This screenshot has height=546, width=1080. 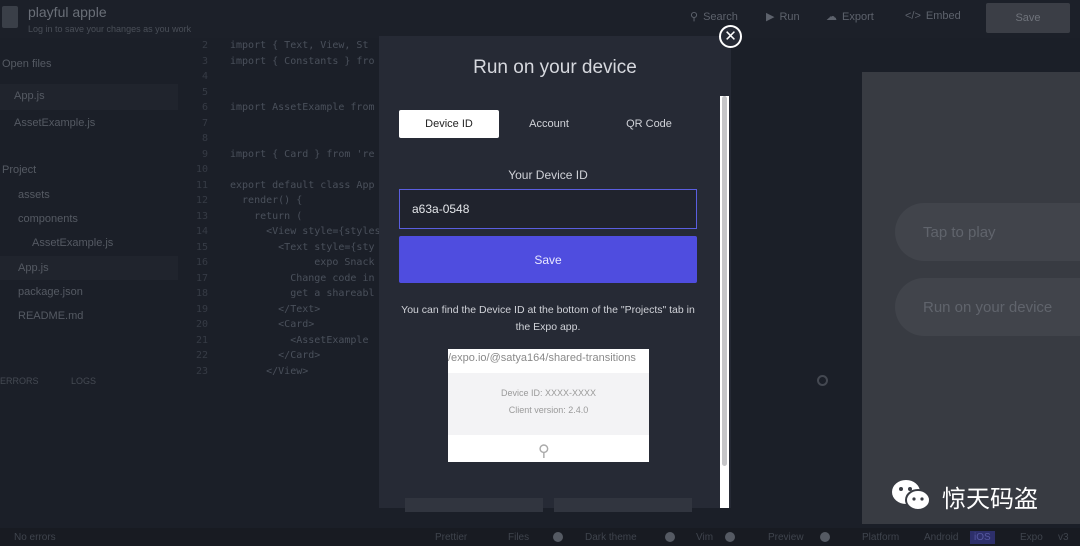 What do you see at coordinates (50, 292) in the screenshot?
I see `file-item: package.json` at bounding box center [50, 292].